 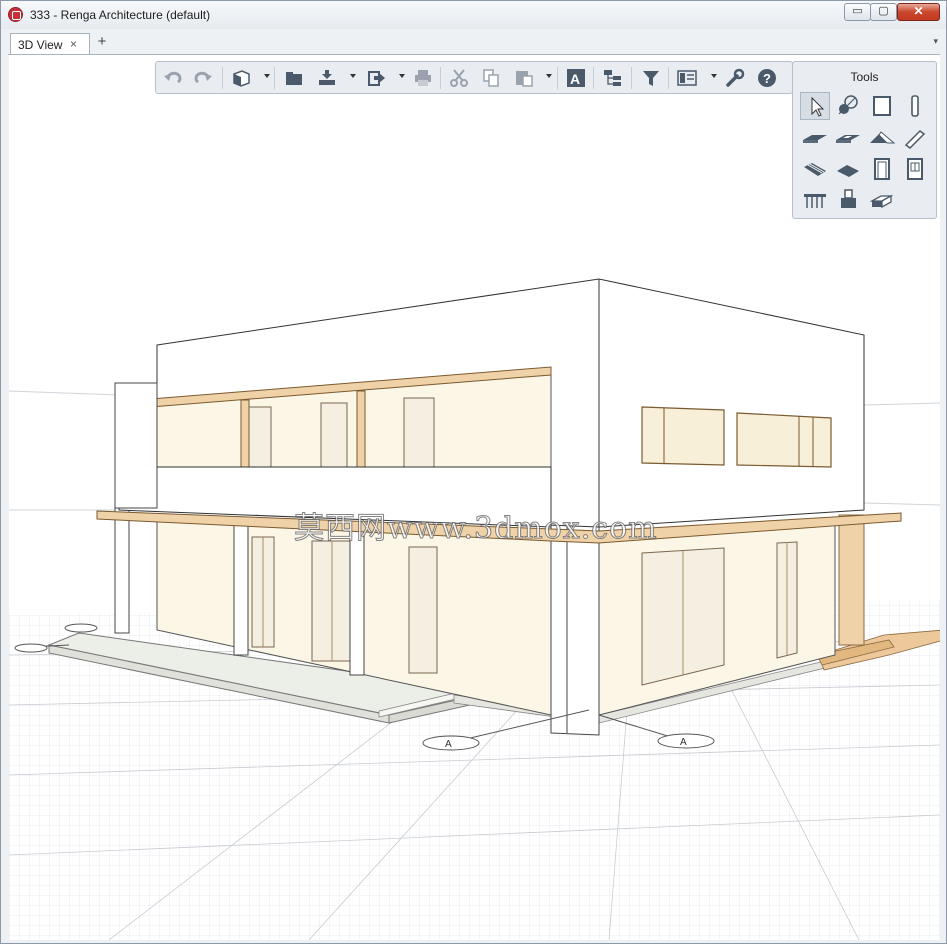 I want to click on upper-windows-right, so click(x=736, y=437).